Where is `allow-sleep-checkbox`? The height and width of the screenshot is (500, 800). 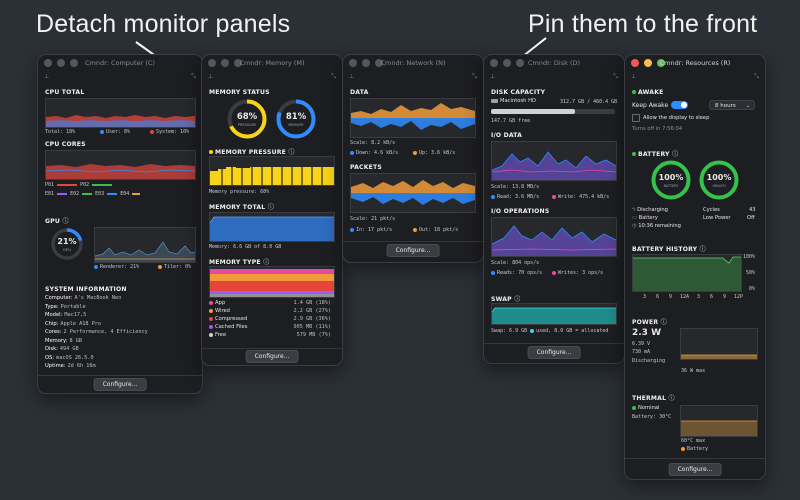 allow-sleep-checkbox is located at coordinates (636, 118).